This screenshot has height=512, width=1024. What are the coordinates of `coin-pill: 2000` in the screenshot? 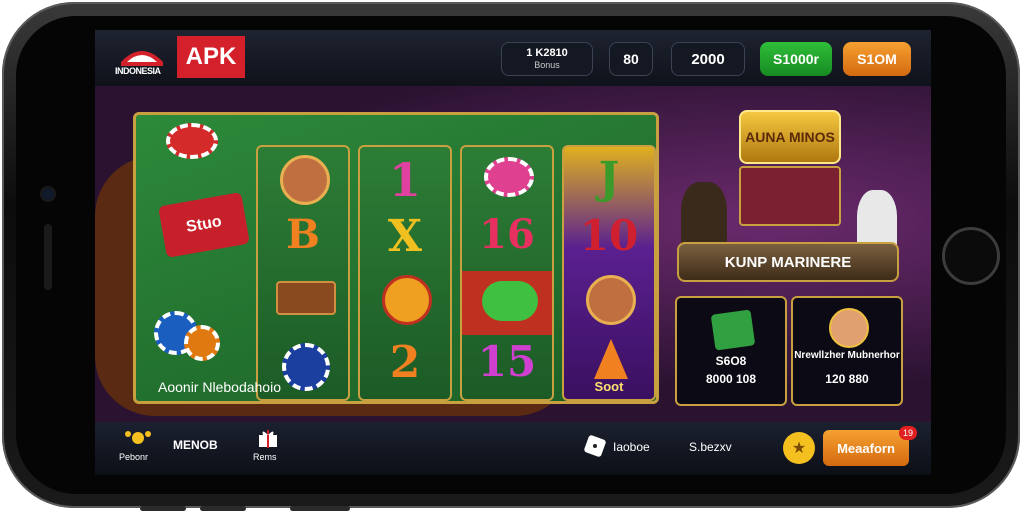 It's located at (708, 59).